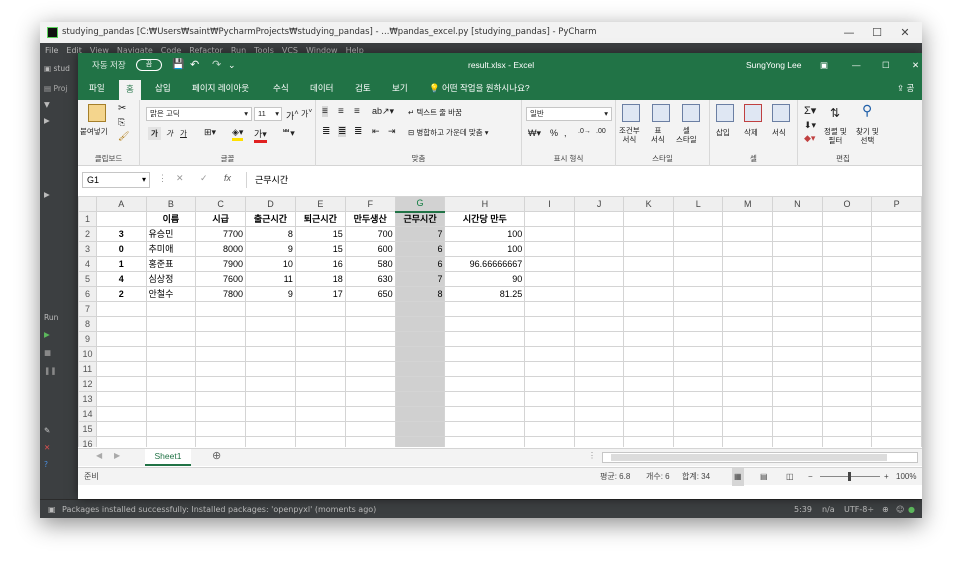  I want to click on column-header: H, so click(485, 204).